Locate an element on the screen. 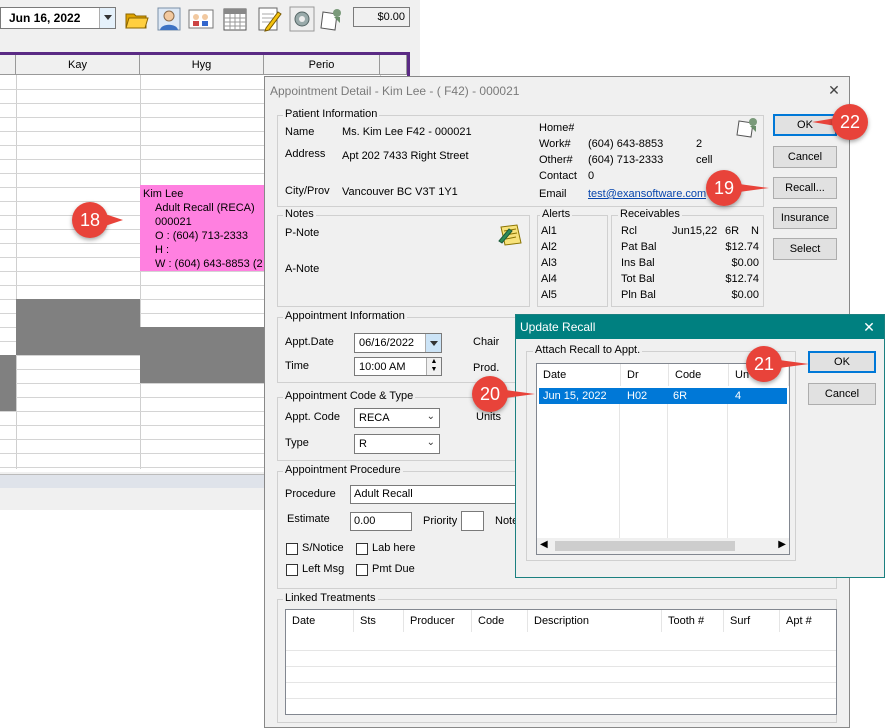  units-label: Units is located at coordinates (489, 417).